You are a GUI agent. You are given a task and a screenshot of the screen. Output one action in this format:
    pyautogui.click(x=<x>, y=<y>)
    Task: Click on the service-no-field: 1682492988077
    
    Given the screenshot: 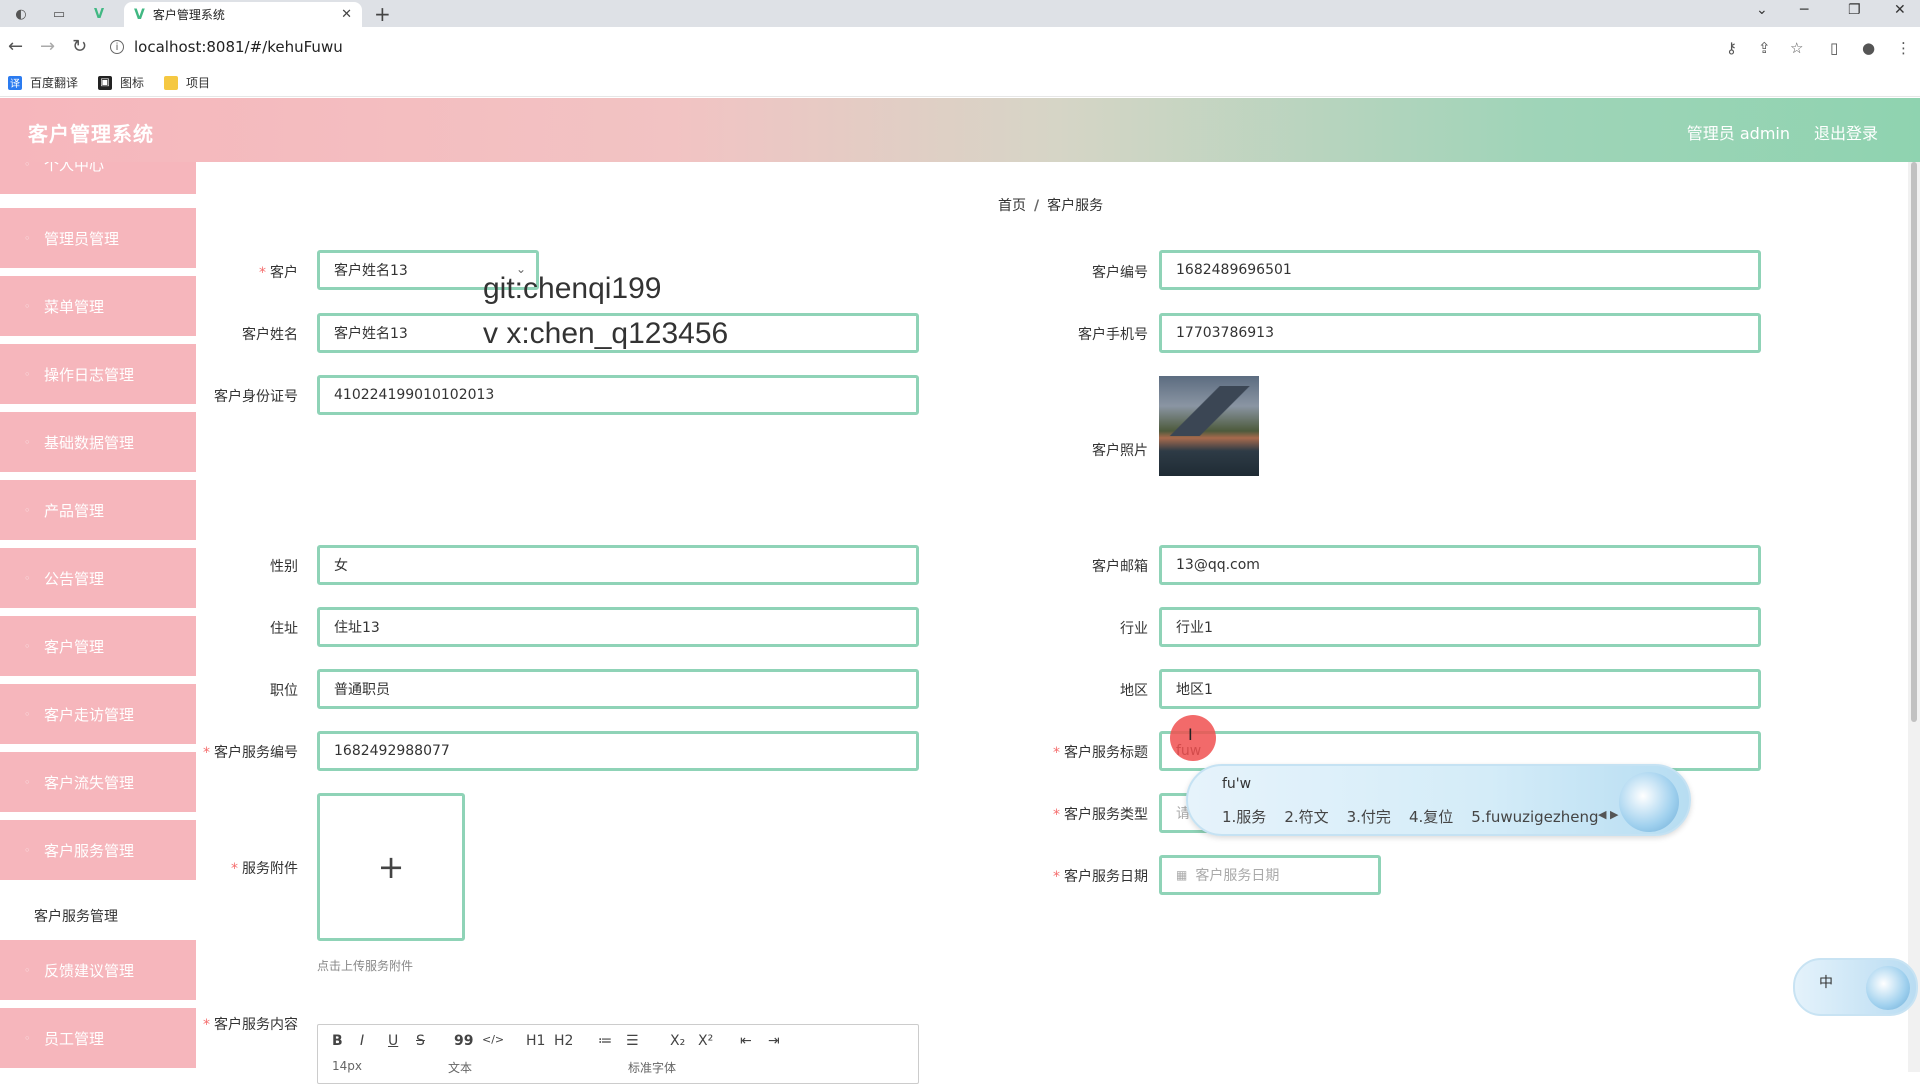 What is the action you would take?
    pyautogui.click(x=618, y=751)
    